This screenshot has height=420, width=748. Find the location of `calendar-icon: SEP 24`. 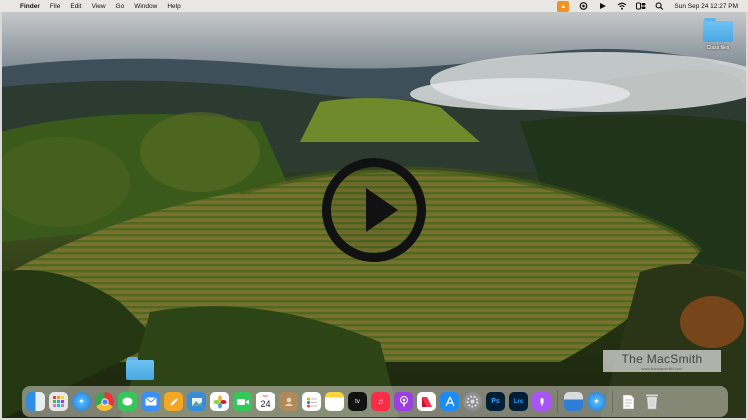

calendar-icon: SEP 24 is located at coordinates (265, 401).